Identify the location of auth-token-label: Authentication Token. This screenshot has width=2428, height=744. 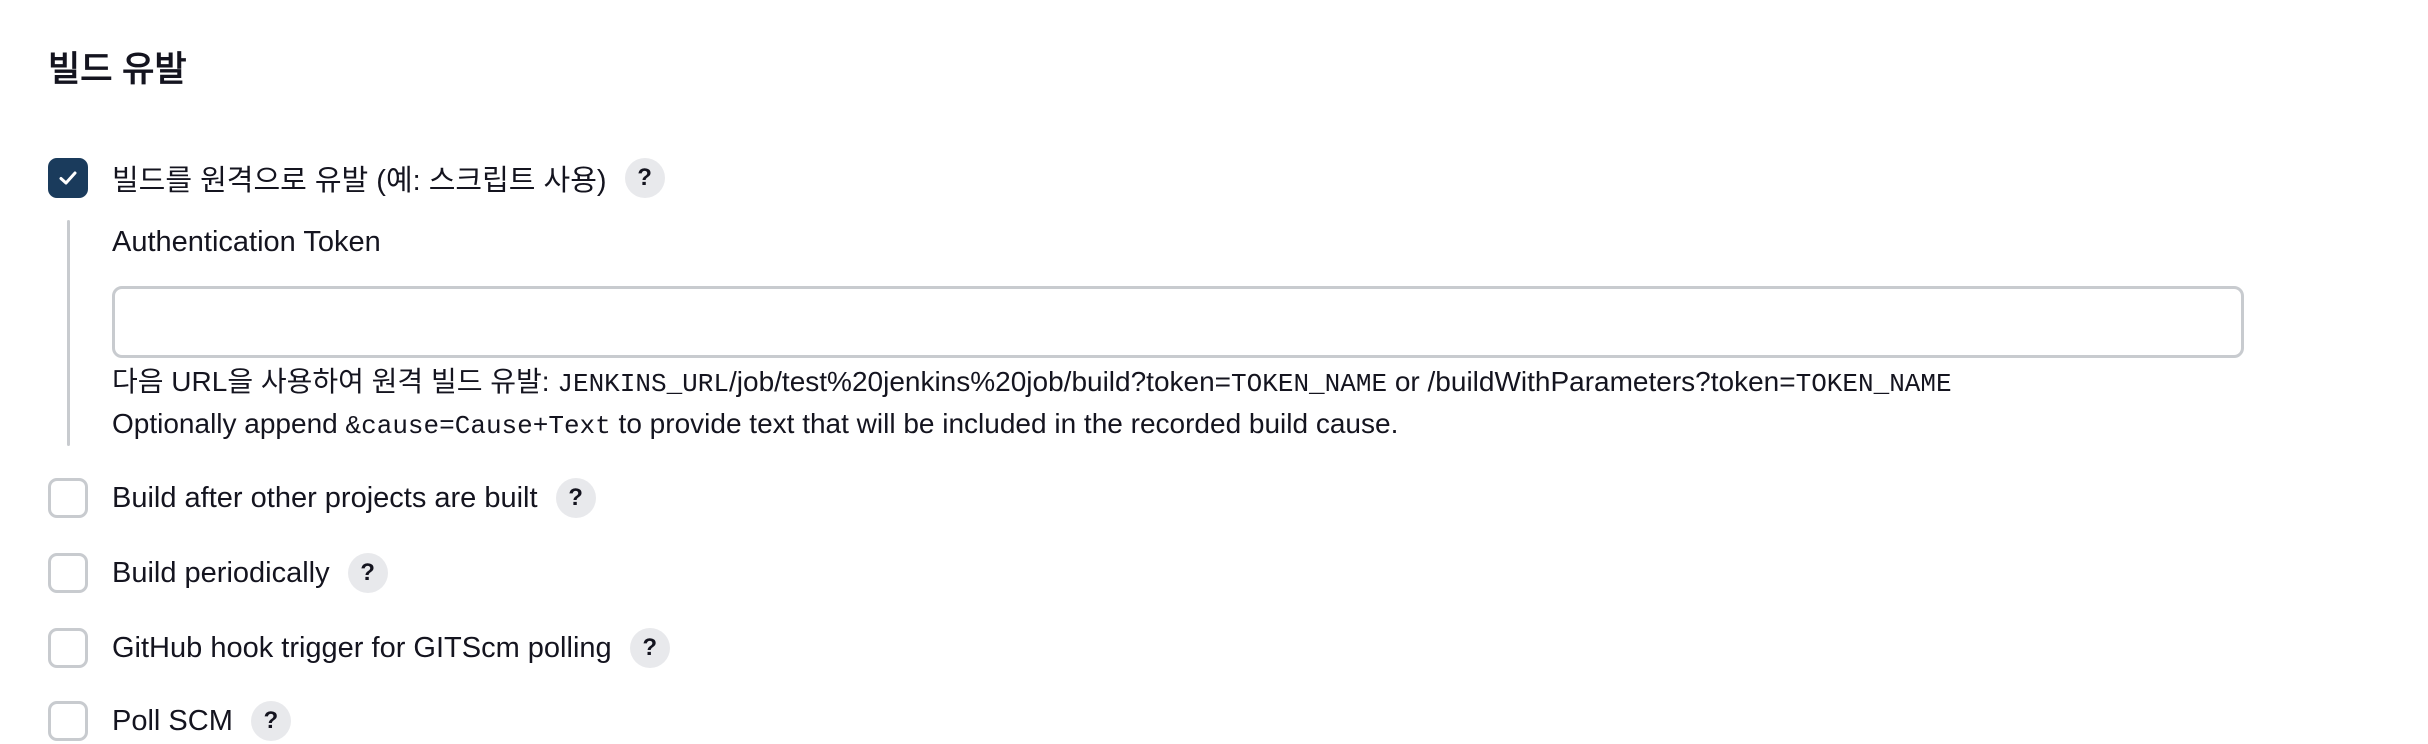
(246, 242).